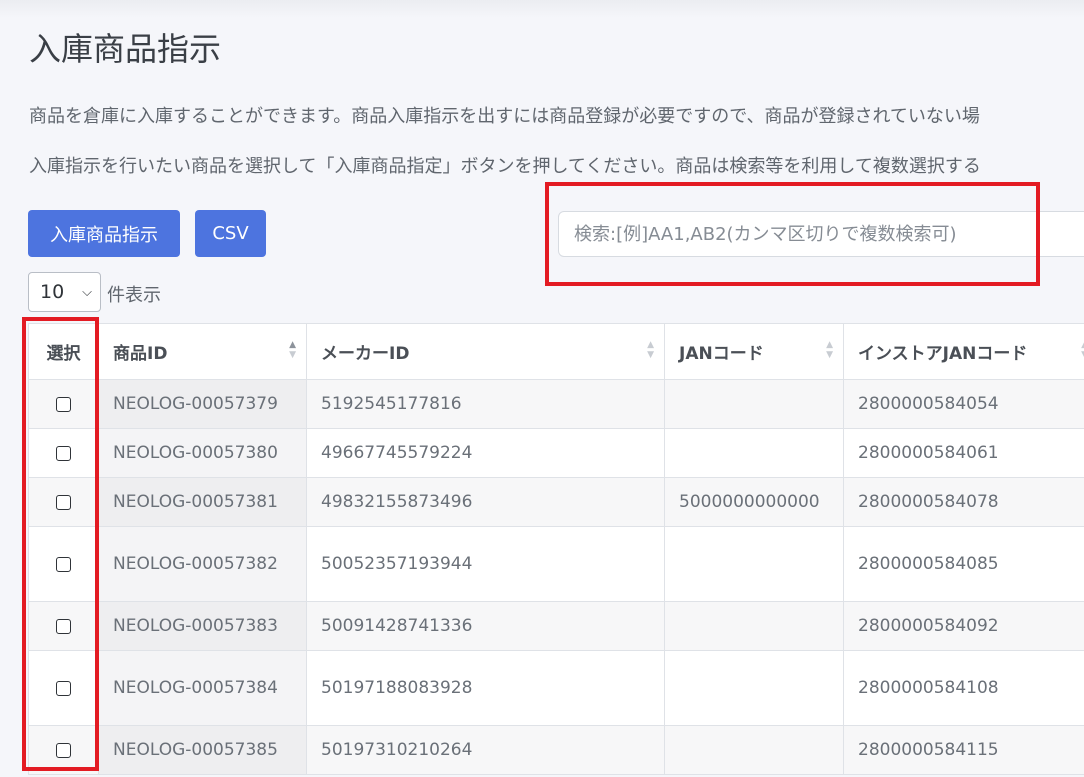  What do you see at coordinates (485, 750) in the screenshot?
I see `maker-id-cell: 50197310210264` at bounding box center [485, 750].